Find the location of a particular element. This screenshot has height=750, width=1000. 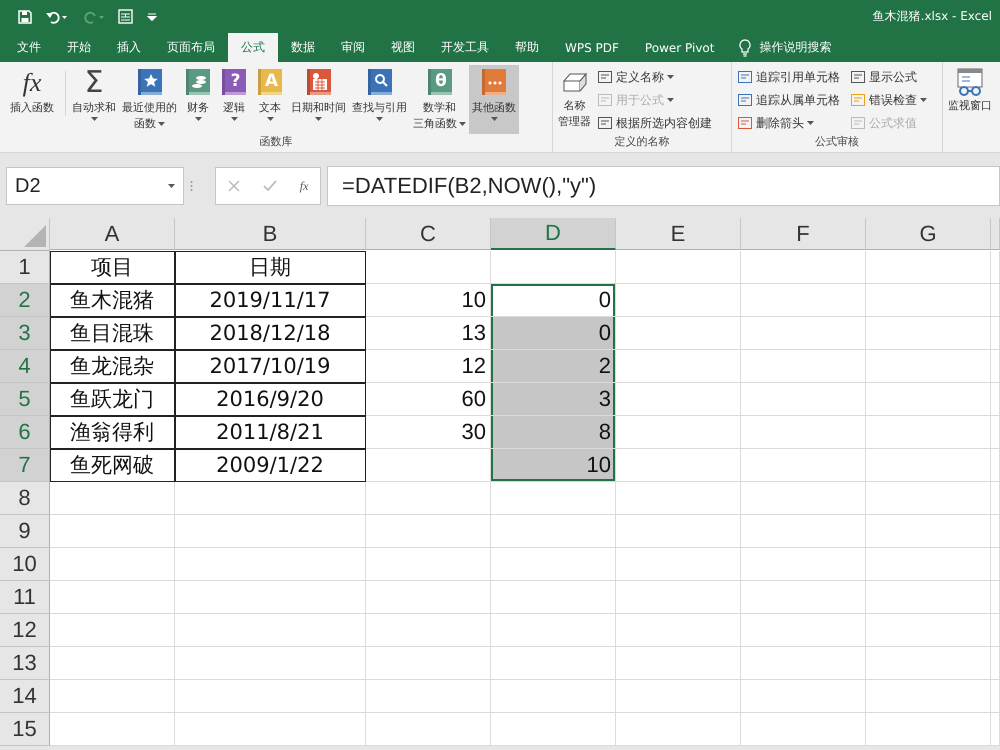

column-header: G is located at coordinates (928, 234).